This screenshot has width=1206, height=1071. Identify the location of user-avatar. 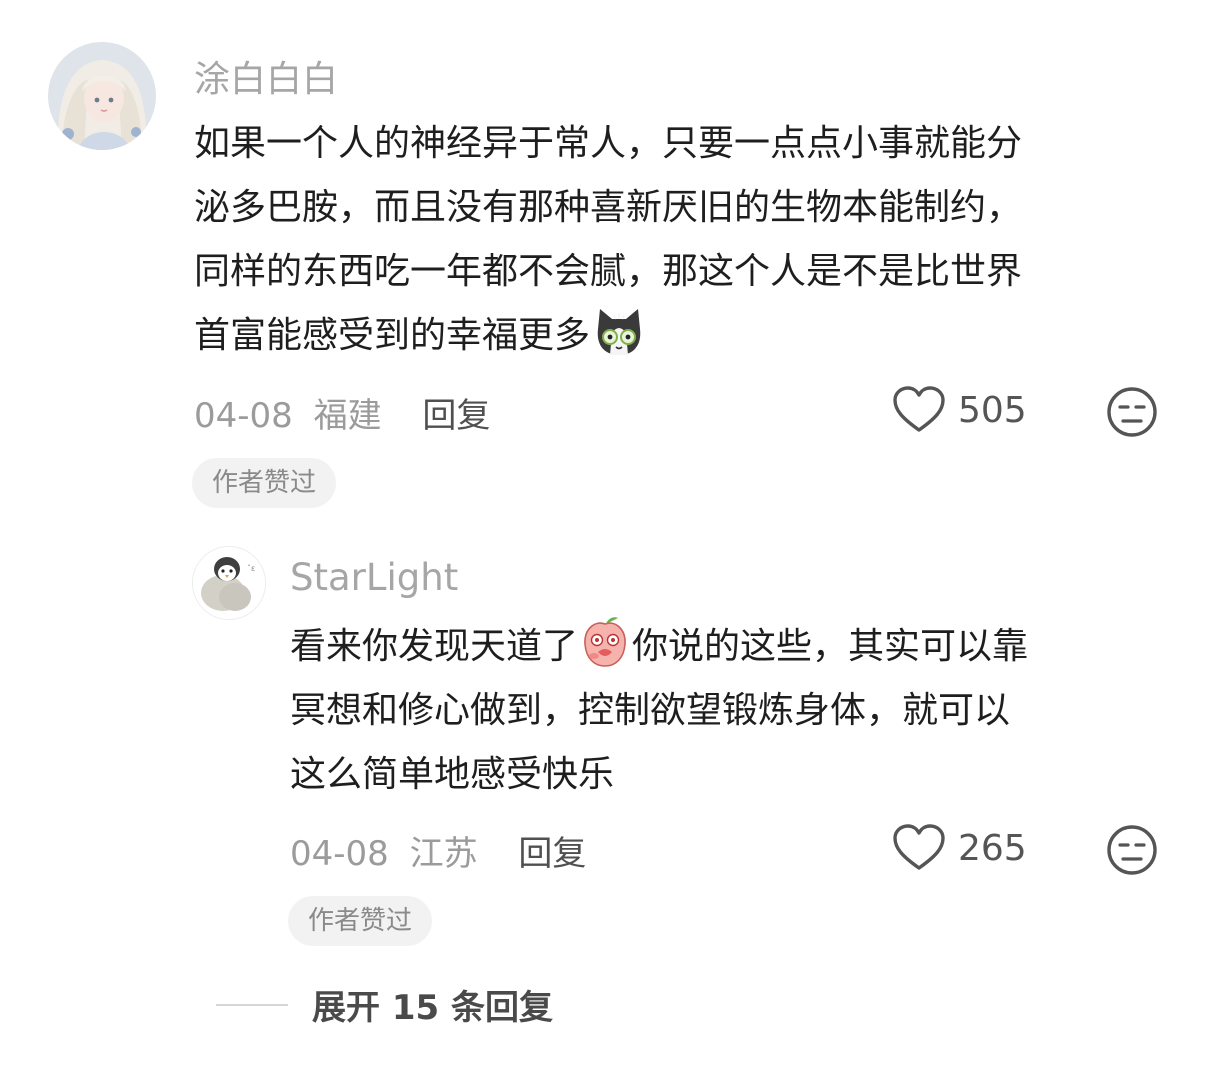
(102, 96).